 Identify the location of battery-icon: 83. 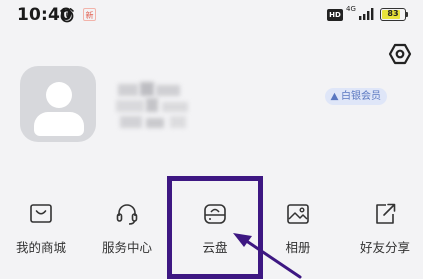
(393, 14).